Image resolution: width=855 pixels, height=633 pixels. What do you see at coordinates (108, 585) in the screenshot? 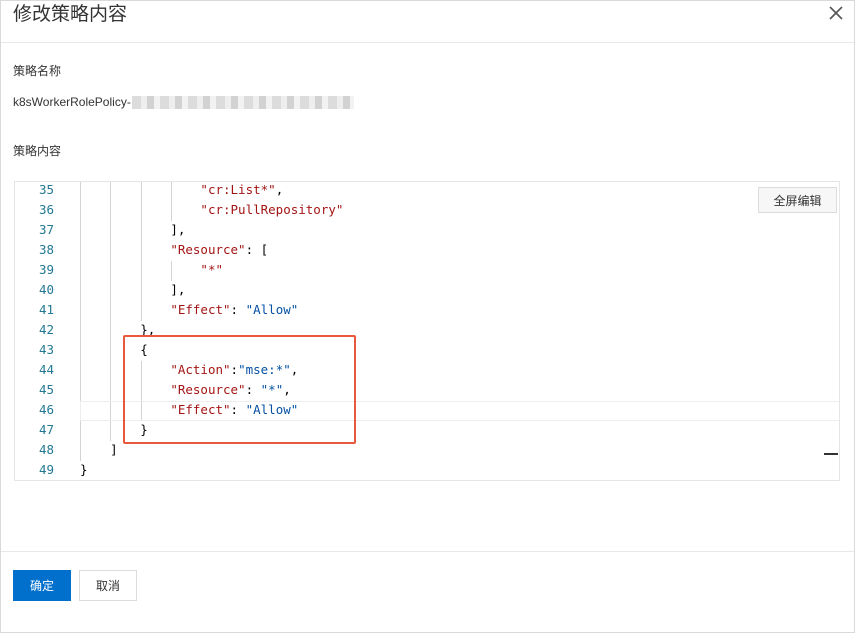
I see `cancel-button: 取消` at bounding box center [108, 585].